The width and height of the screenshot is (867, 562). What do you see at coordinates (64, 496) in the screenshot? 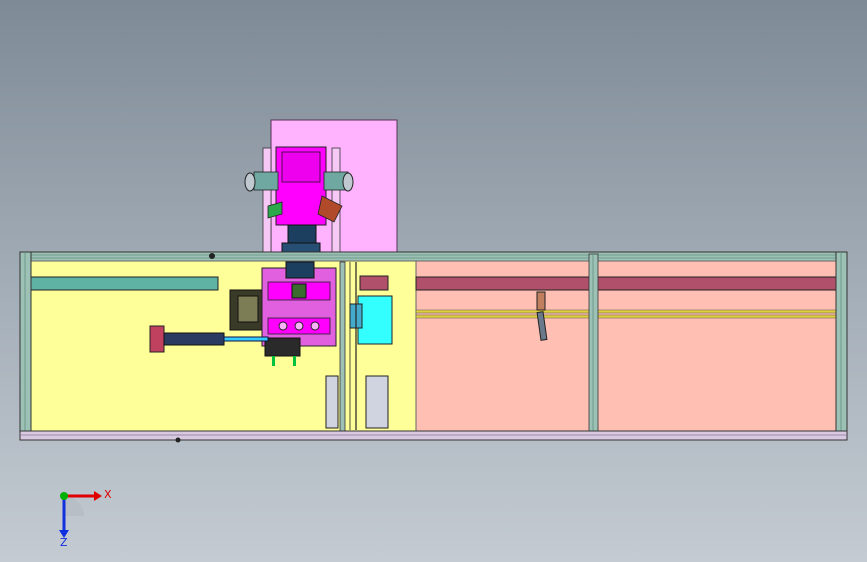
I see `y-axis-dot` at bounding box center [64, 496].